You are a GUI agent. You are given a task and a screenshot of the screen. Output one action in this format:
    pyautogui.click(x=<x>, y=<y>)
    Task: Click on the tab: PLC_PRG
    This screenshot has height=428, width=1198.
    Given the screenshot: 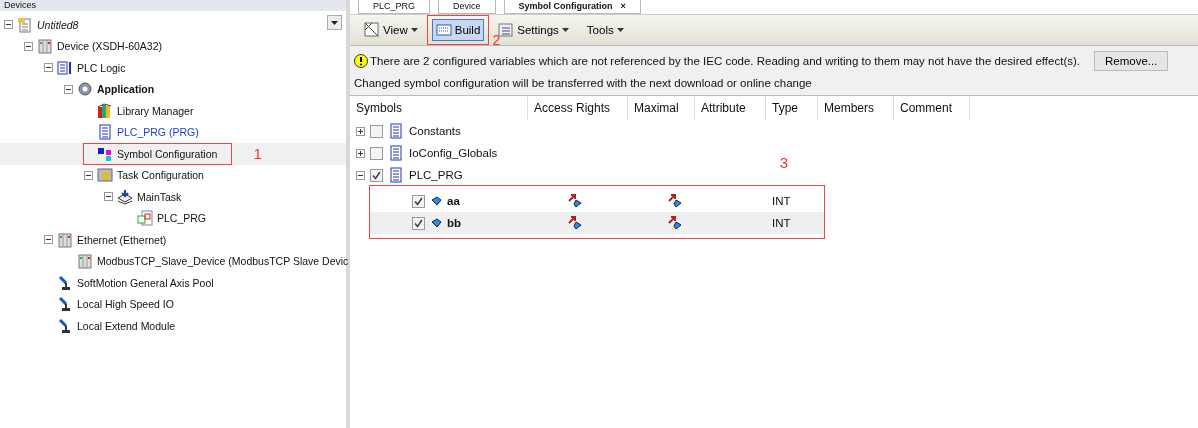 What is the action you would take?
    pyautogui.click(x=394, y=7)
    